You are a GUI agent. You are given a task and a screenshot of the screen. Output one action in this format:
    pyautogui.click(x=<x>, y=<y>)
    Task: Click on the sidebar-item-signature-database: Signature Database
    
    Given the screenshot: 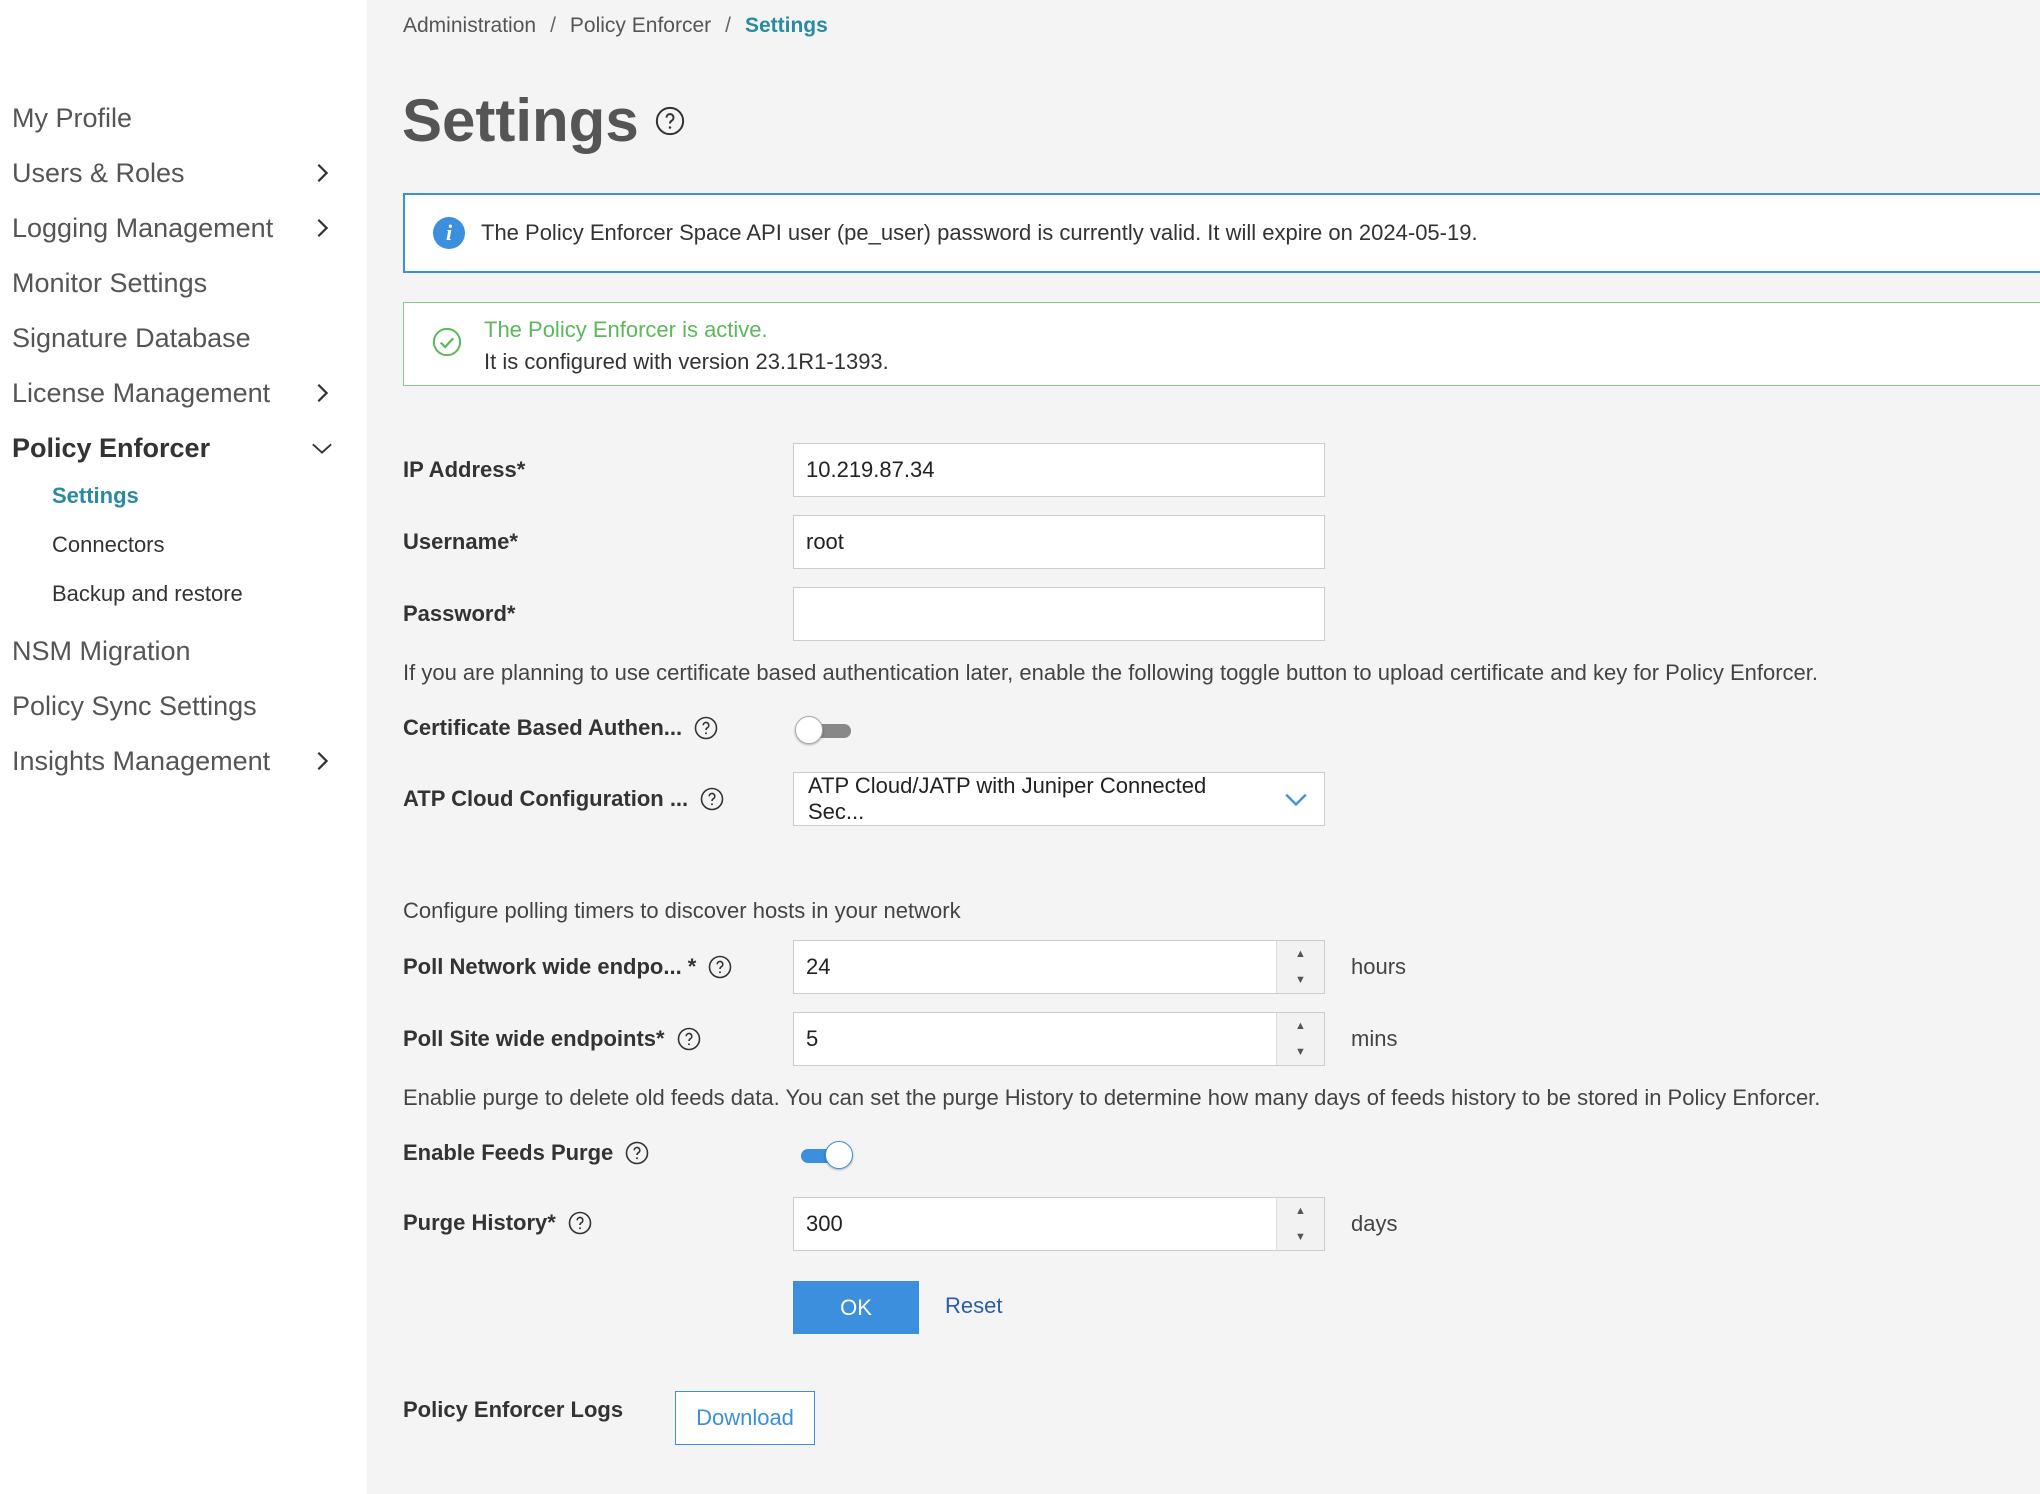 What is the action you would take?
    pyautogui.click(x=174, y=338)
    